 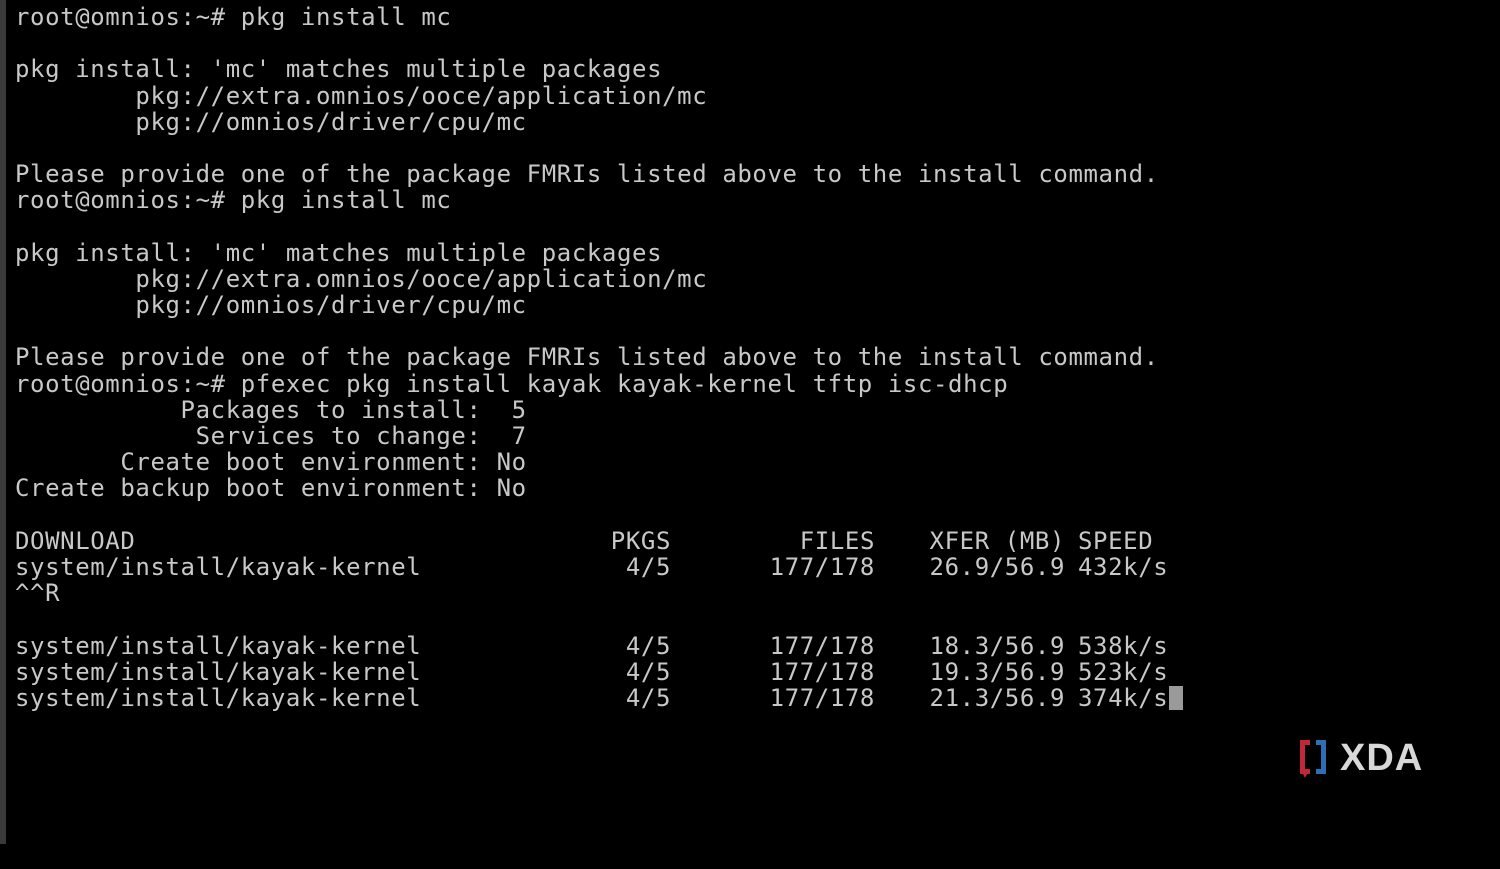 I want to click on terminal-line: Services to change: 7, so click(x=271, y=436).